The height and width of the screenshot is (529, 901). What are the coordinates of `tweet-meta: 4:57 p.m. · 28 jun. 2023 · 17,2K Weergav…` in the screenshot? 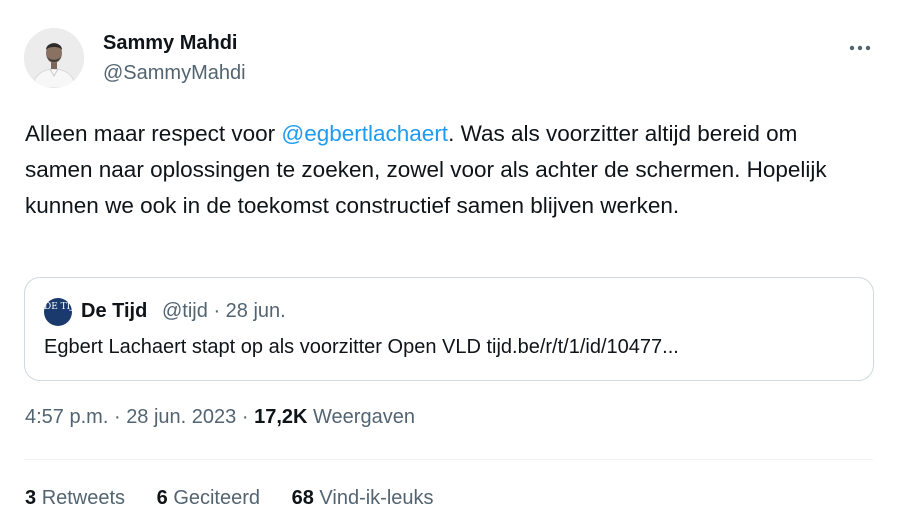 It's located at (220, 417).